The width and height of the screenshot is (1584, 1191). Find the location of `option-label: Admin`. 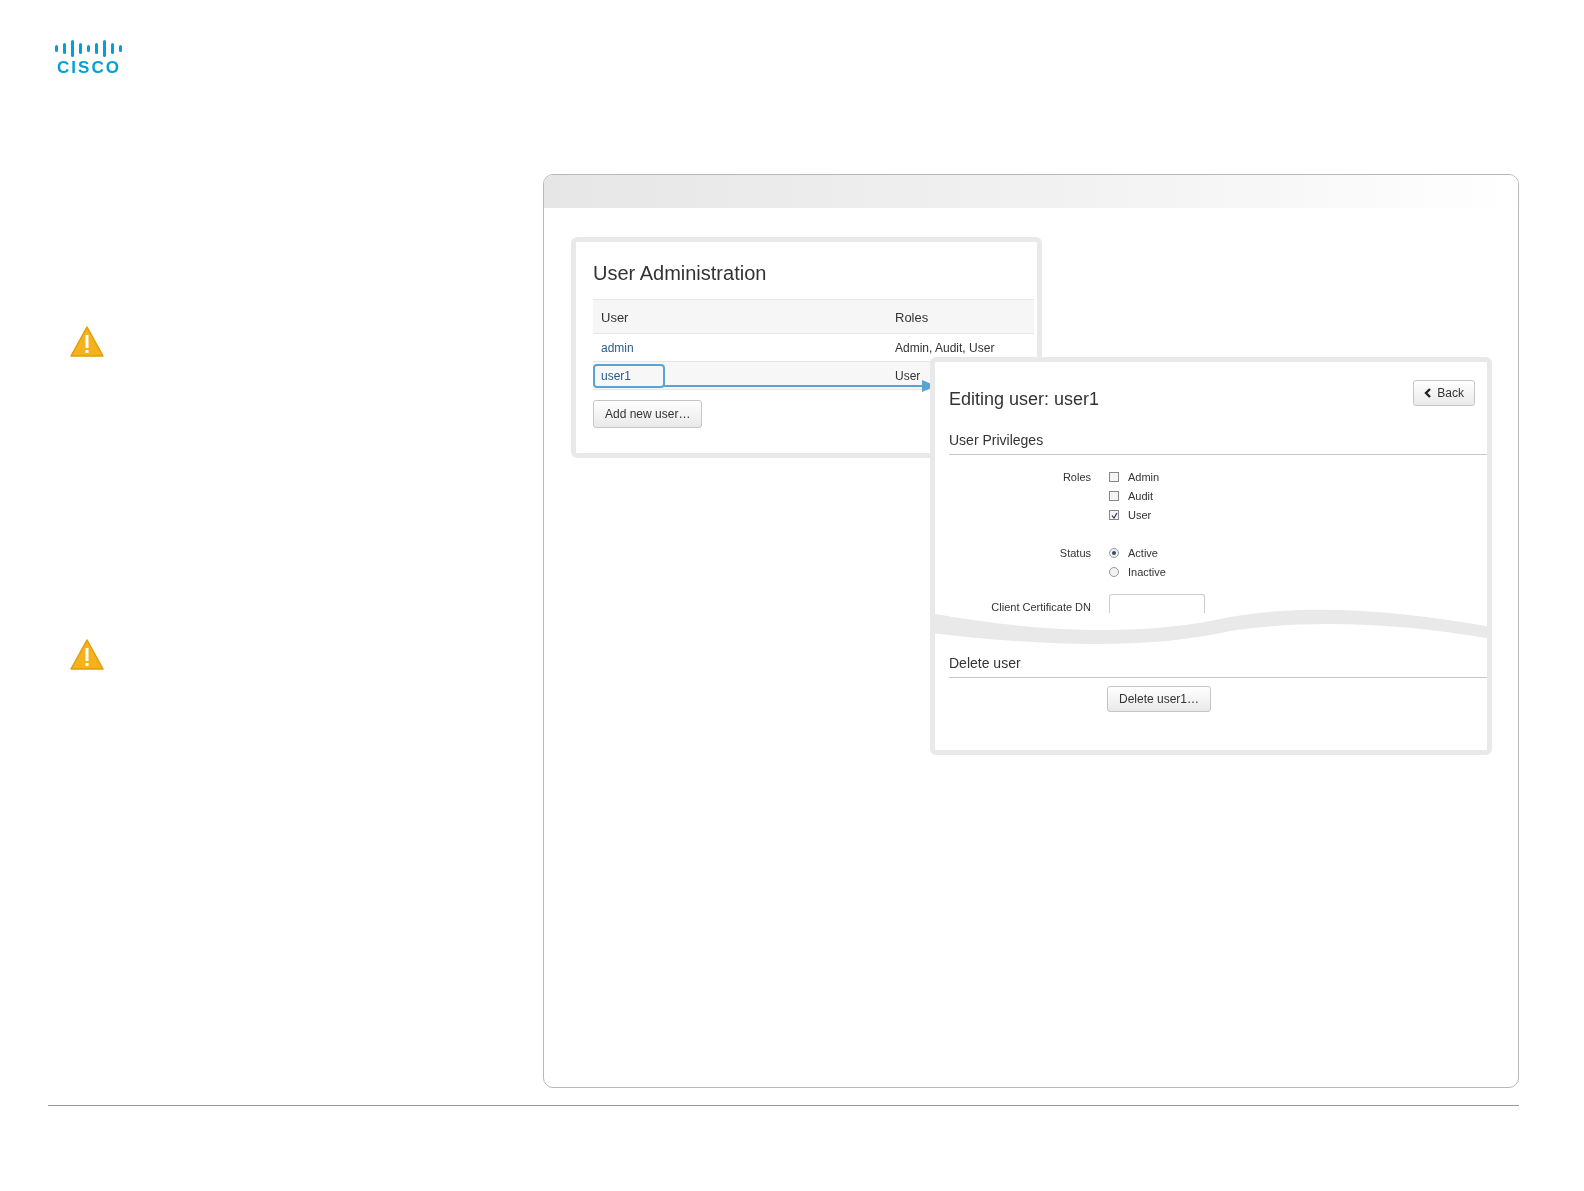

option-label: Admin is located at coordinates (1144, 477).